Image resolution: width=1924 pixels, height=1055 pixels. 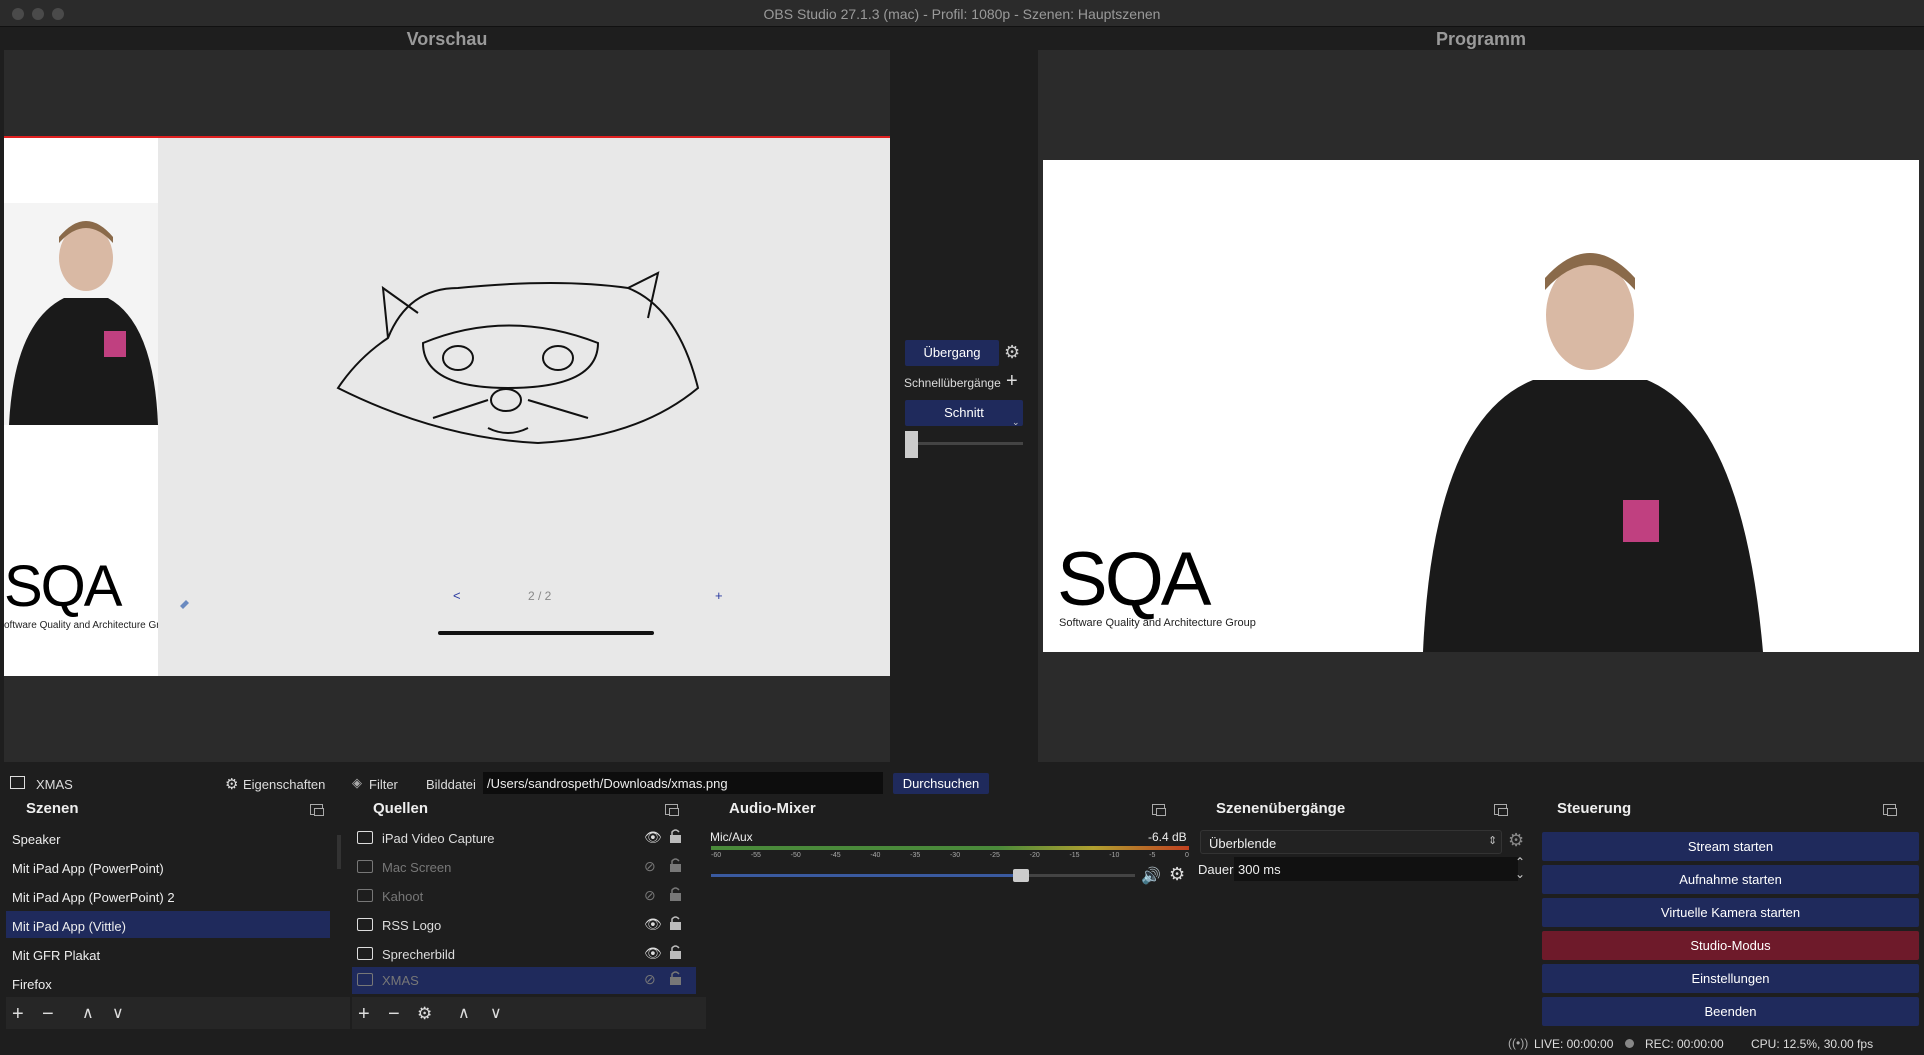 I want to click on transition-controls: Übergang ⚙ Schnellübergänge + Schnitt ⌄, so click(x=964, y=406).